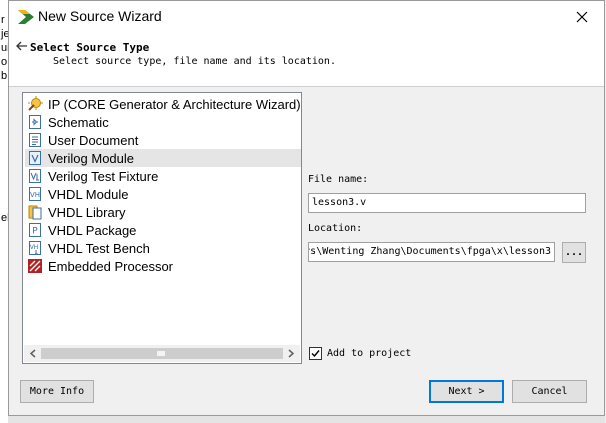 This screenshot has width=606, height=423. What do you see at coordinates (22, 46) in the screenshot?
I see `back-arrow-icon` at bounding box center [22, 46].